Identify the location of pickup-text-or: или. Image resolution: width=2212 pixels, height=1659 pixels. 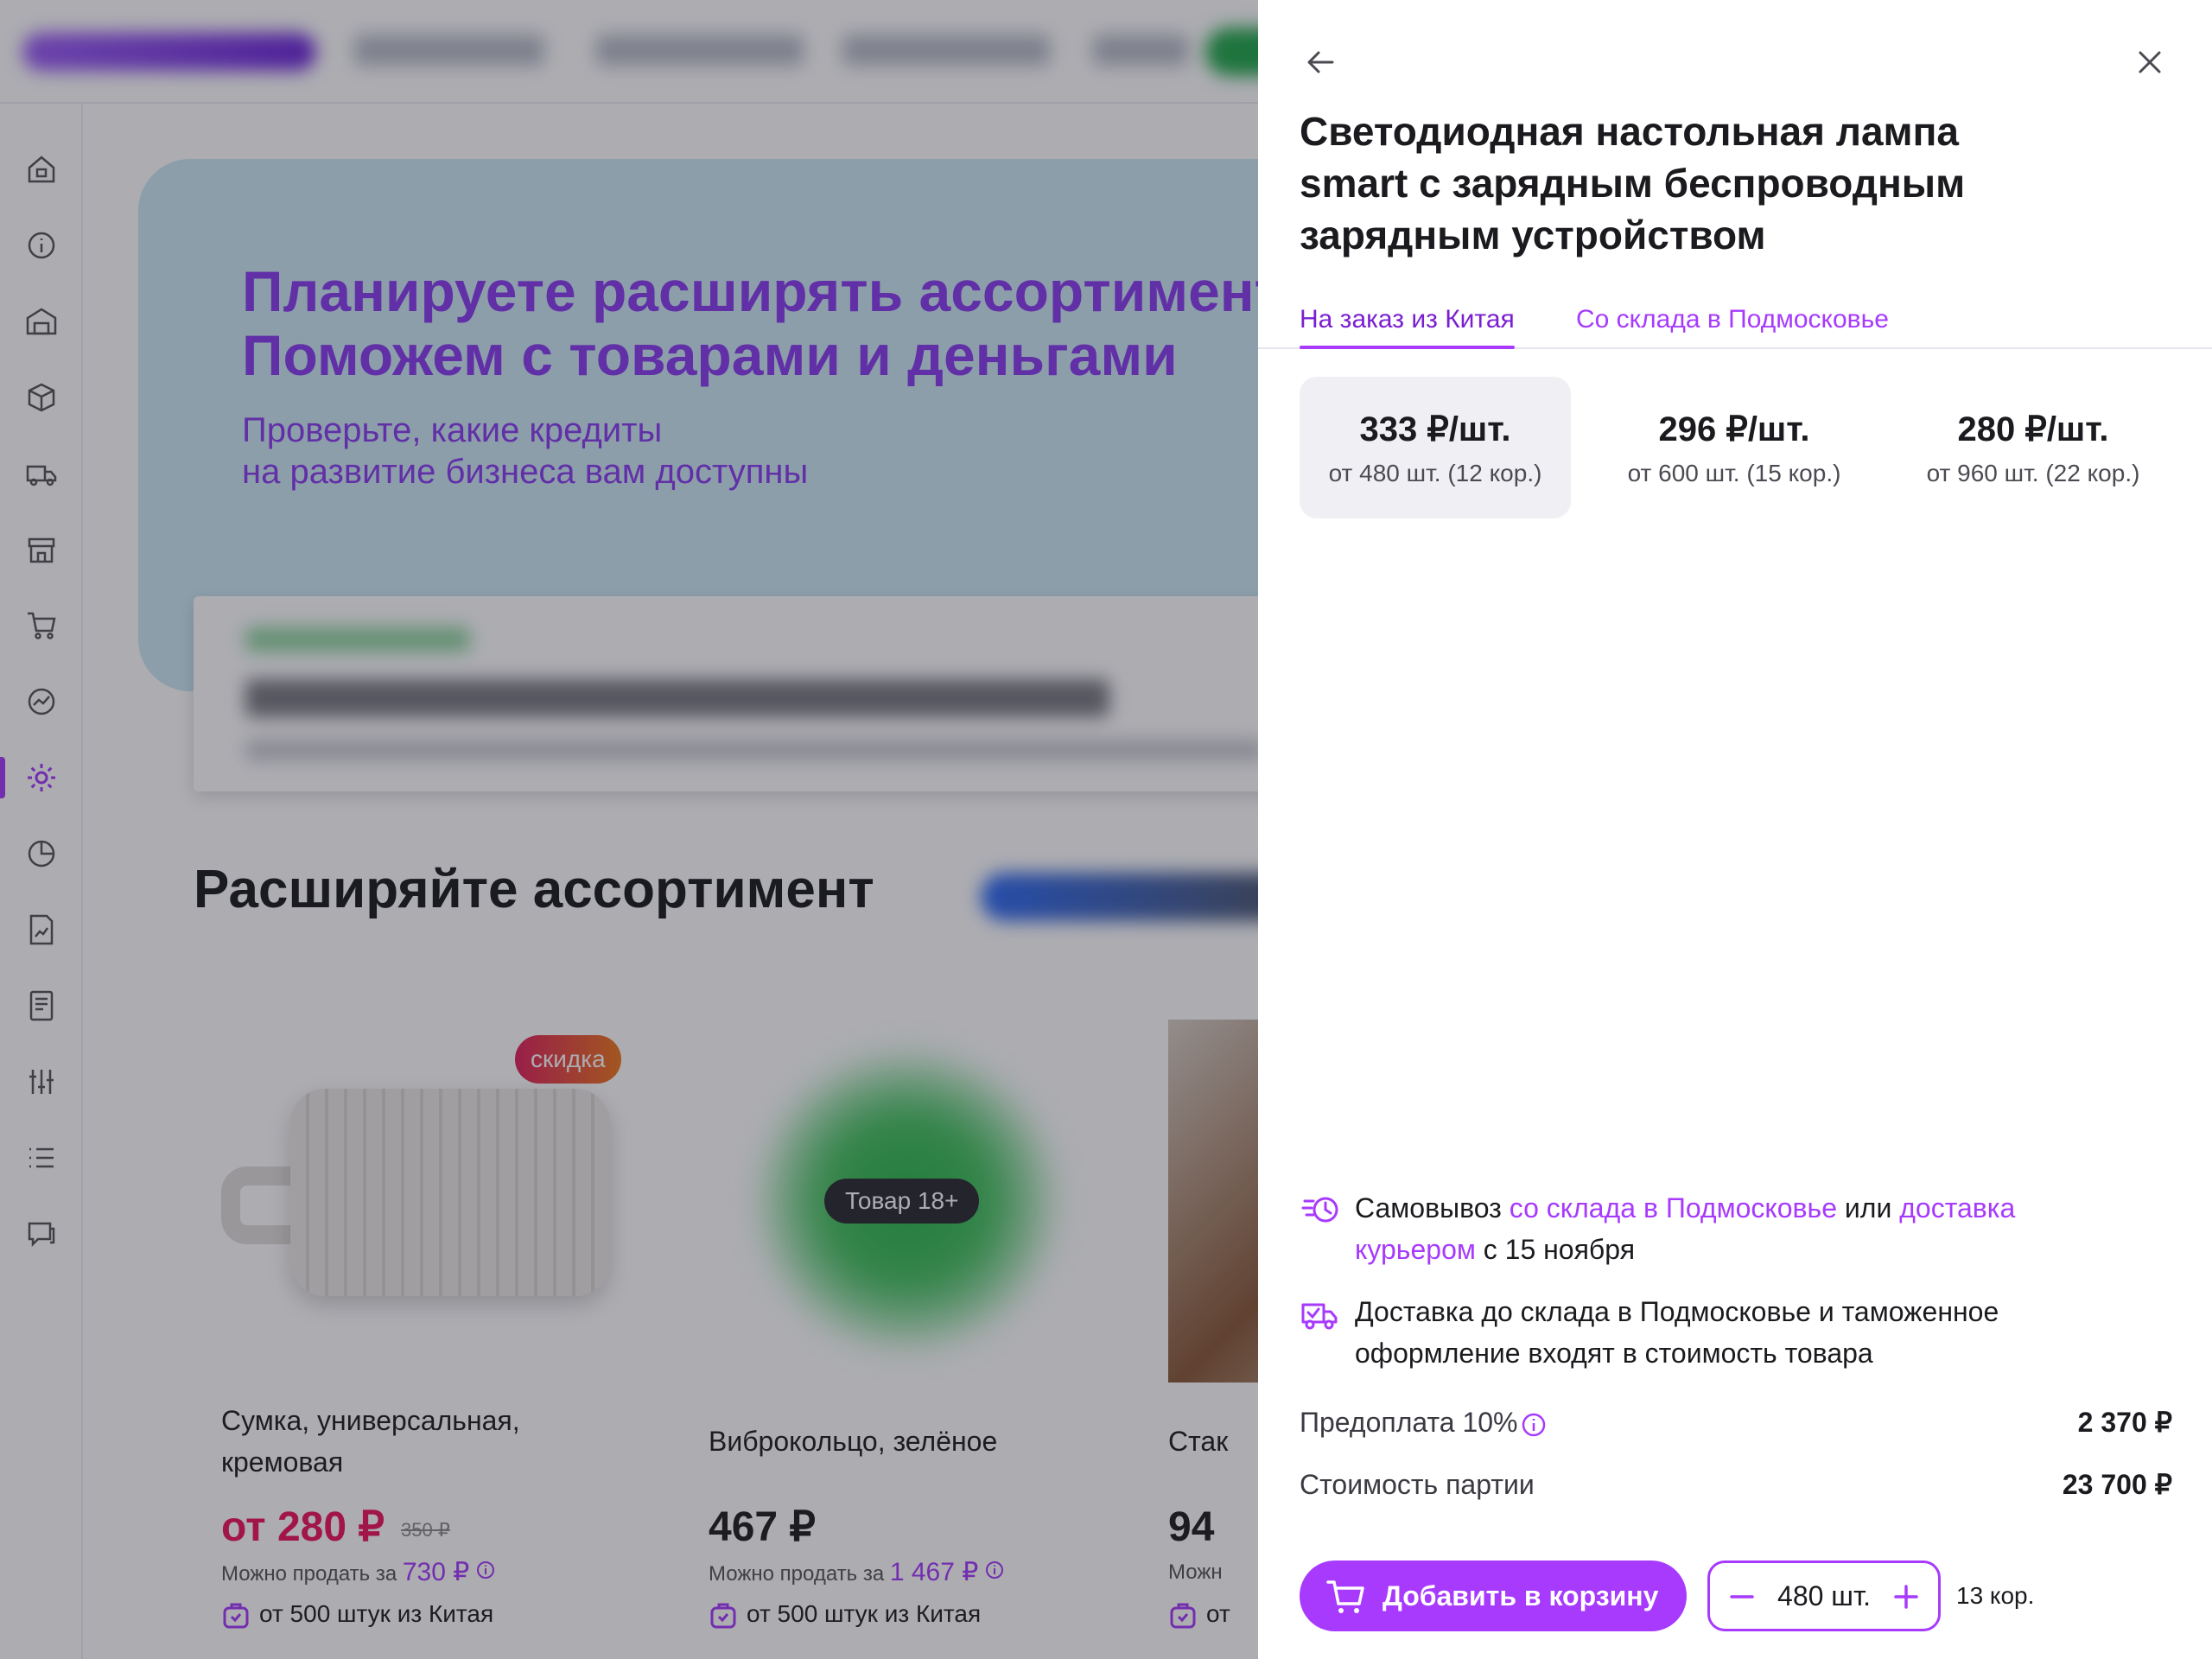
(1868, 1208).